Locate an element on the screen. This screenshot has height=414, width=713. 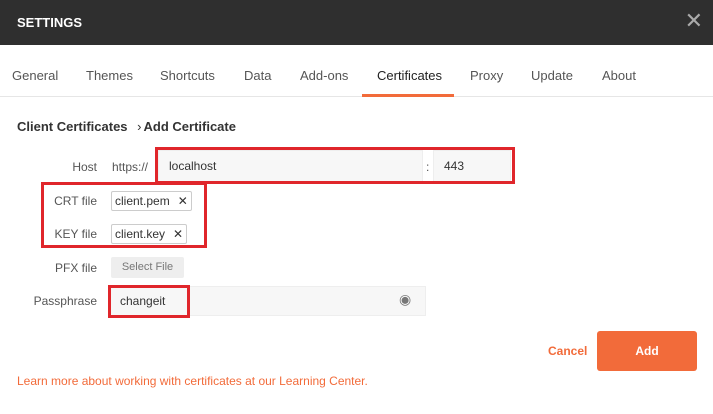
tab-add-ons: Add-ons is located at coordinates (324, 75).